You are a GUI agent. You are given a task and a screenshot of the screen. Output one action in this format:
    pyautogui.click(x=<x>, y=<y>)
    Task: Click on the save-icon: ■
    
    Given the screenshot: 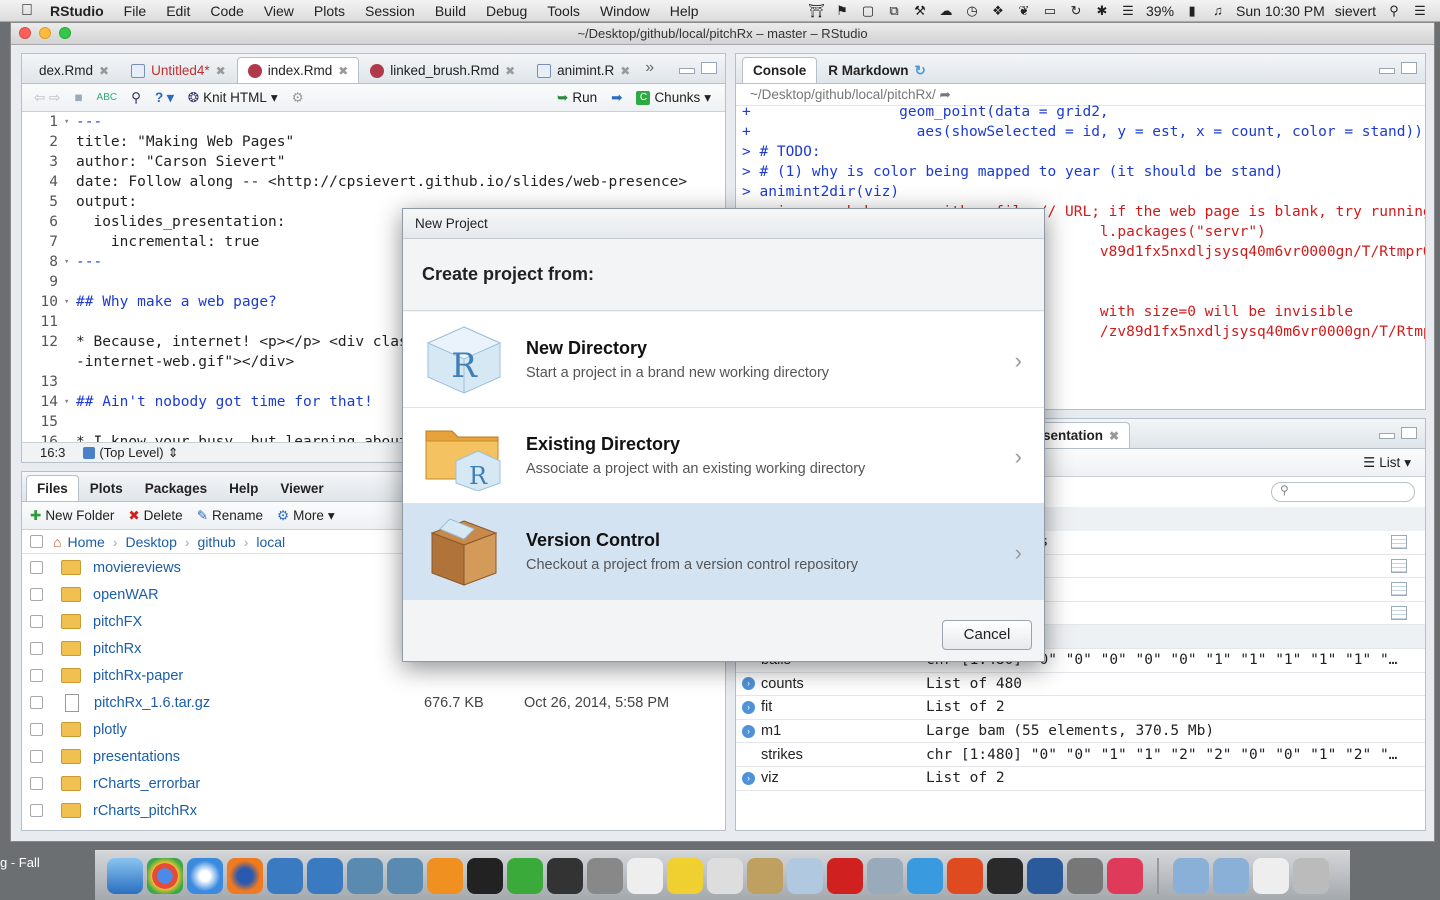 What is the action you would take?
    pyautogui.click(x=78, y=97)
    